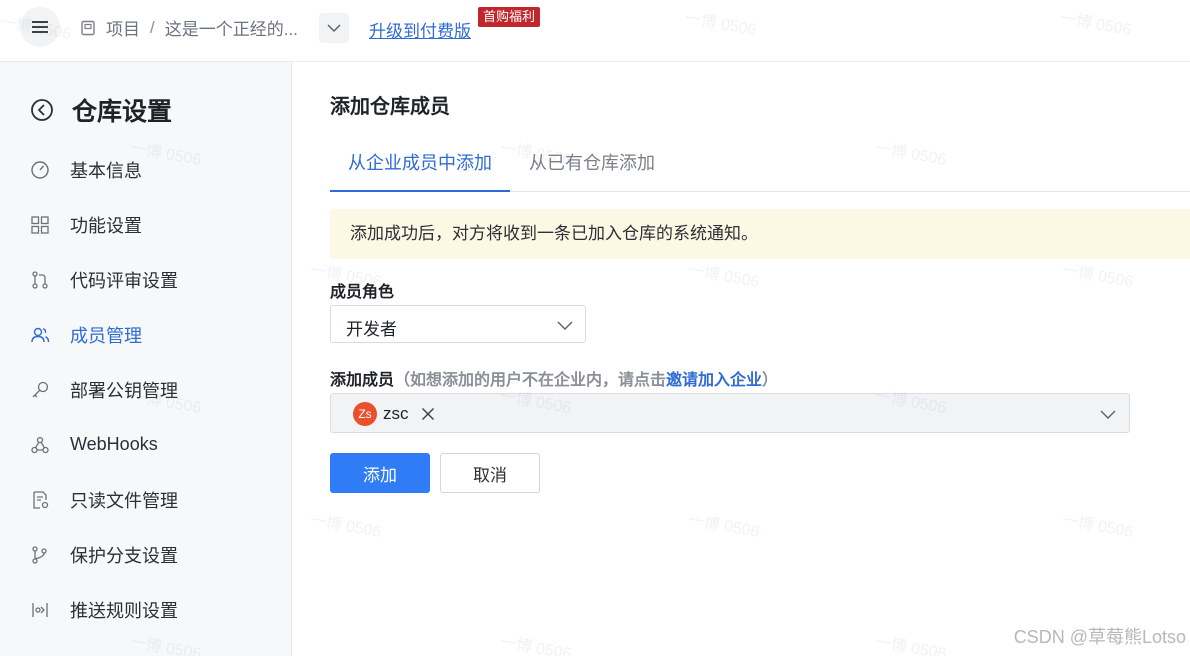  I want to click on member-label-row: 添加成员（如想添加的用户不在企业内，请点击邀请加入企业）, so click(554, 378).